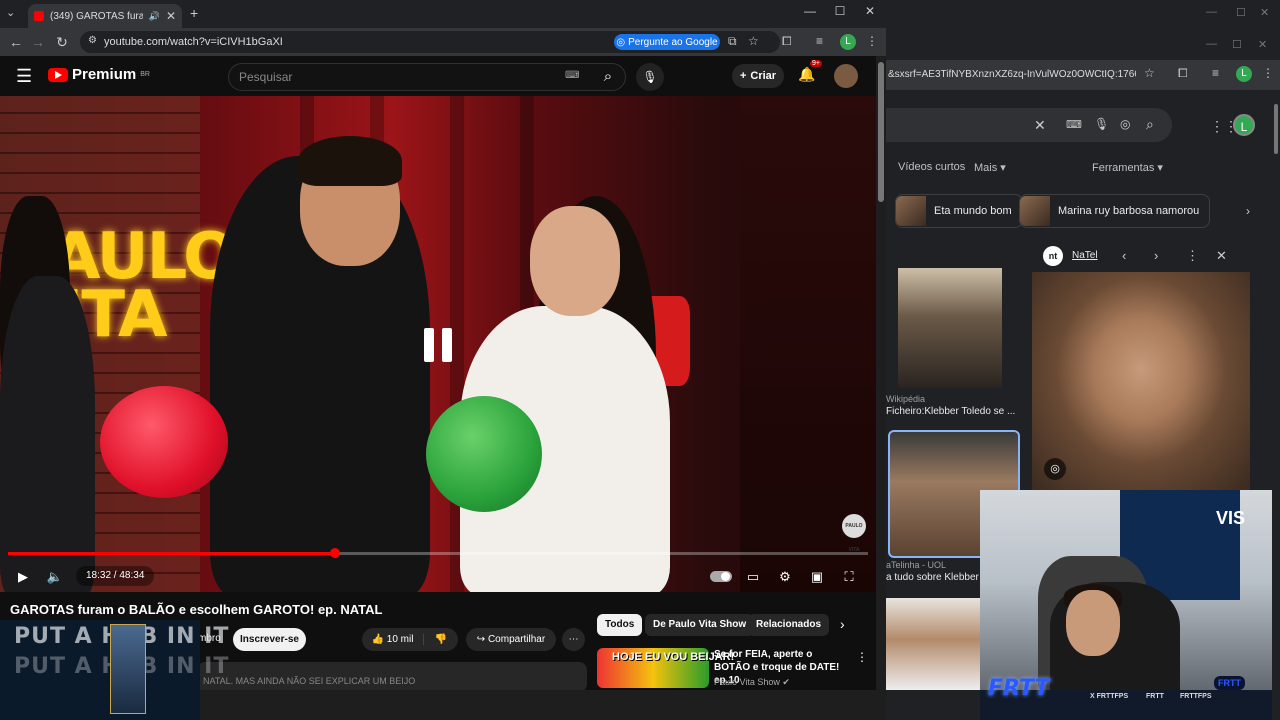 This screenshot has width=1280, height=720. Describe the element at coordinates (1156, 255) in the screenshot. I see `next-icon: ›` at that location.